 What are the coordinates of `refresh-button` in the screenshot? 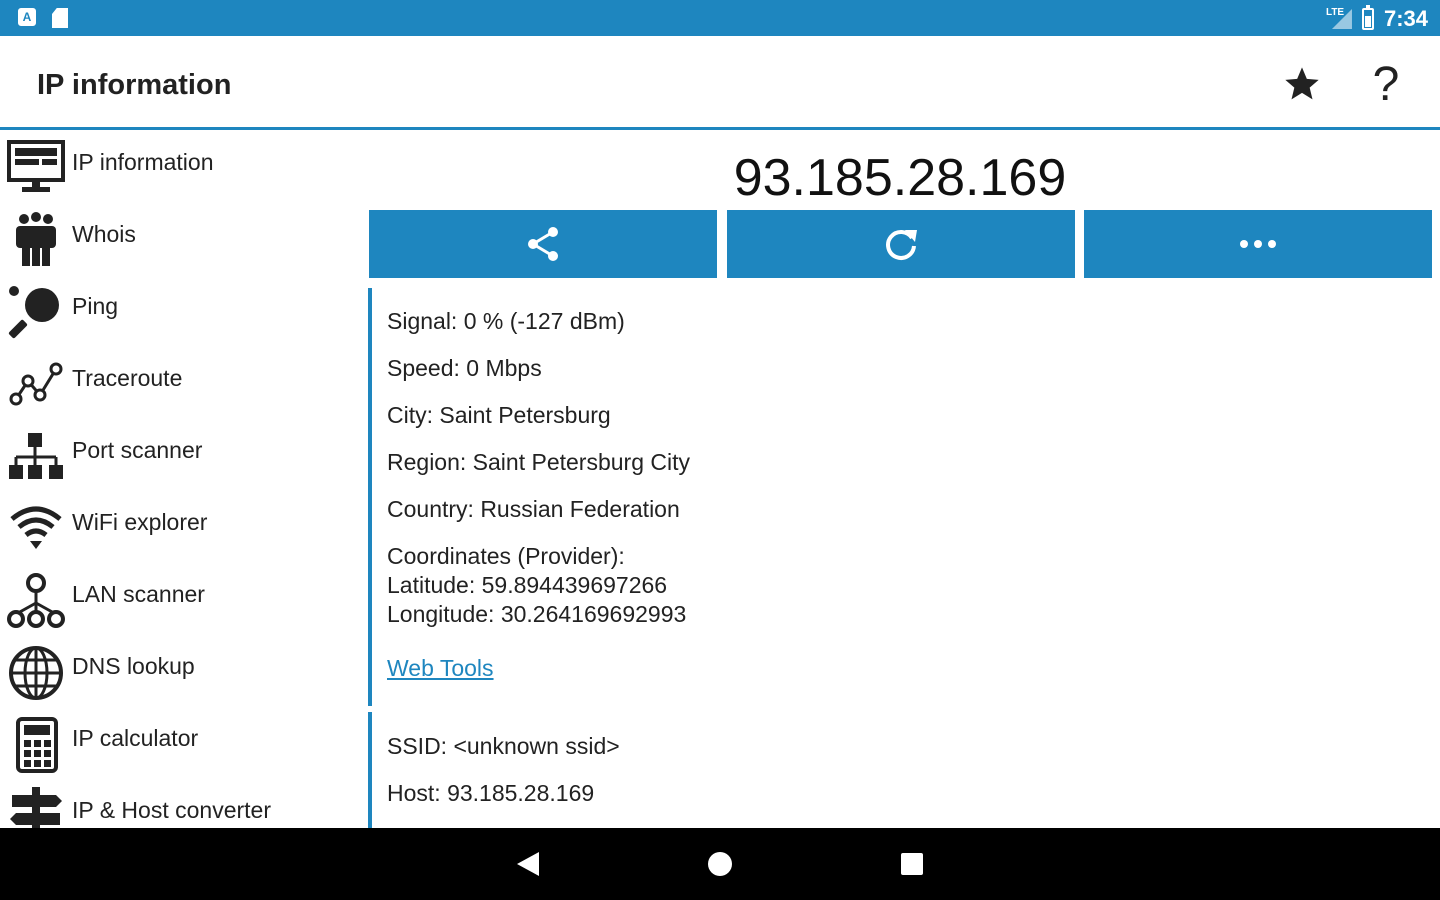 It's located at (901, 244).